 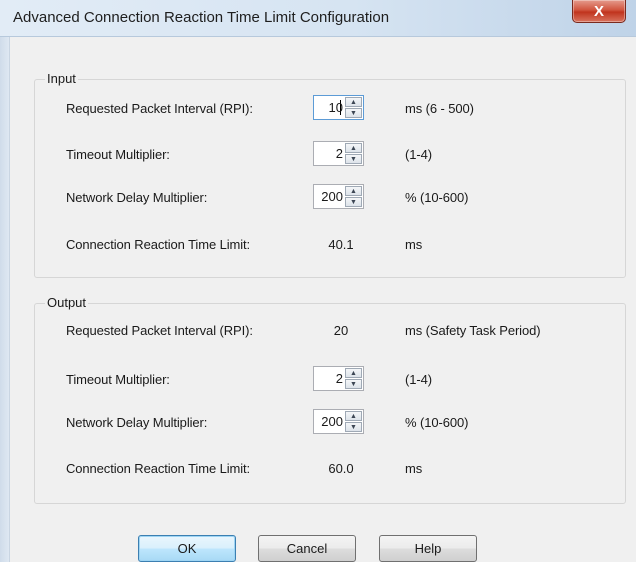 What do you see at coordinates (137, 197) in the screenshot?
I see `input-delay-label: Network Delay Multiplier:` at bounding box center [137, 197].